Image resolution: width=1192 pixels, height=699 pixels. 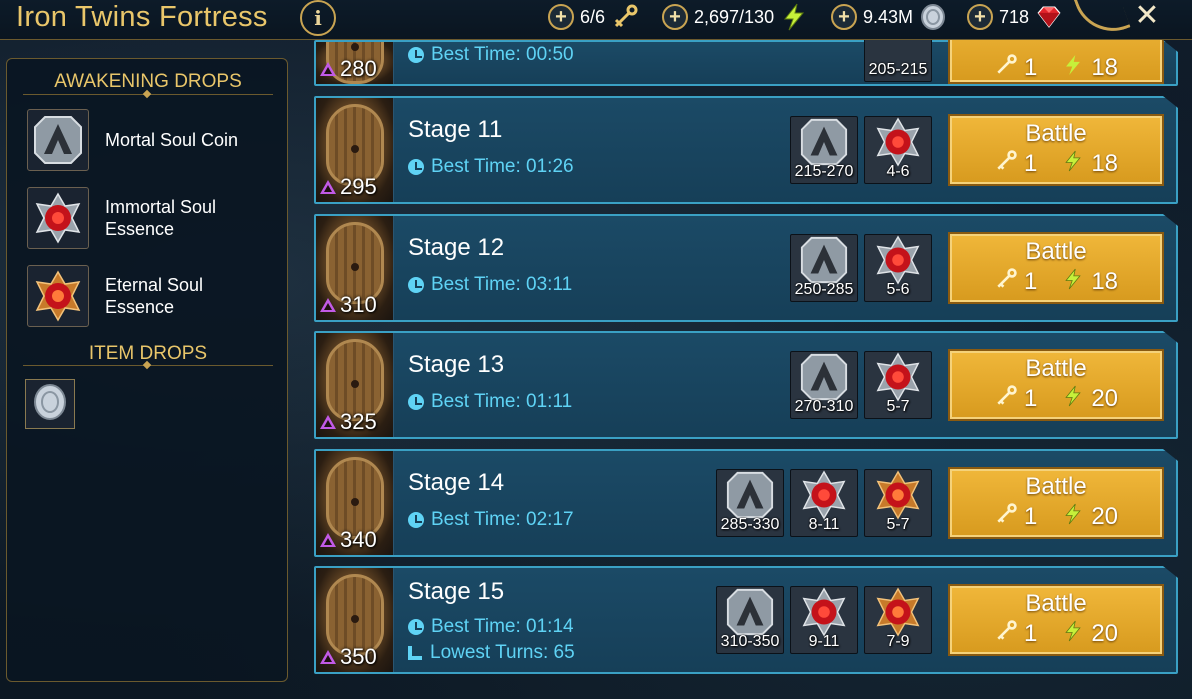 What do you see at coordinates (1147, 17) in the screenshot?
I see `close-button: ✕` at bounding box center [1147, 17].